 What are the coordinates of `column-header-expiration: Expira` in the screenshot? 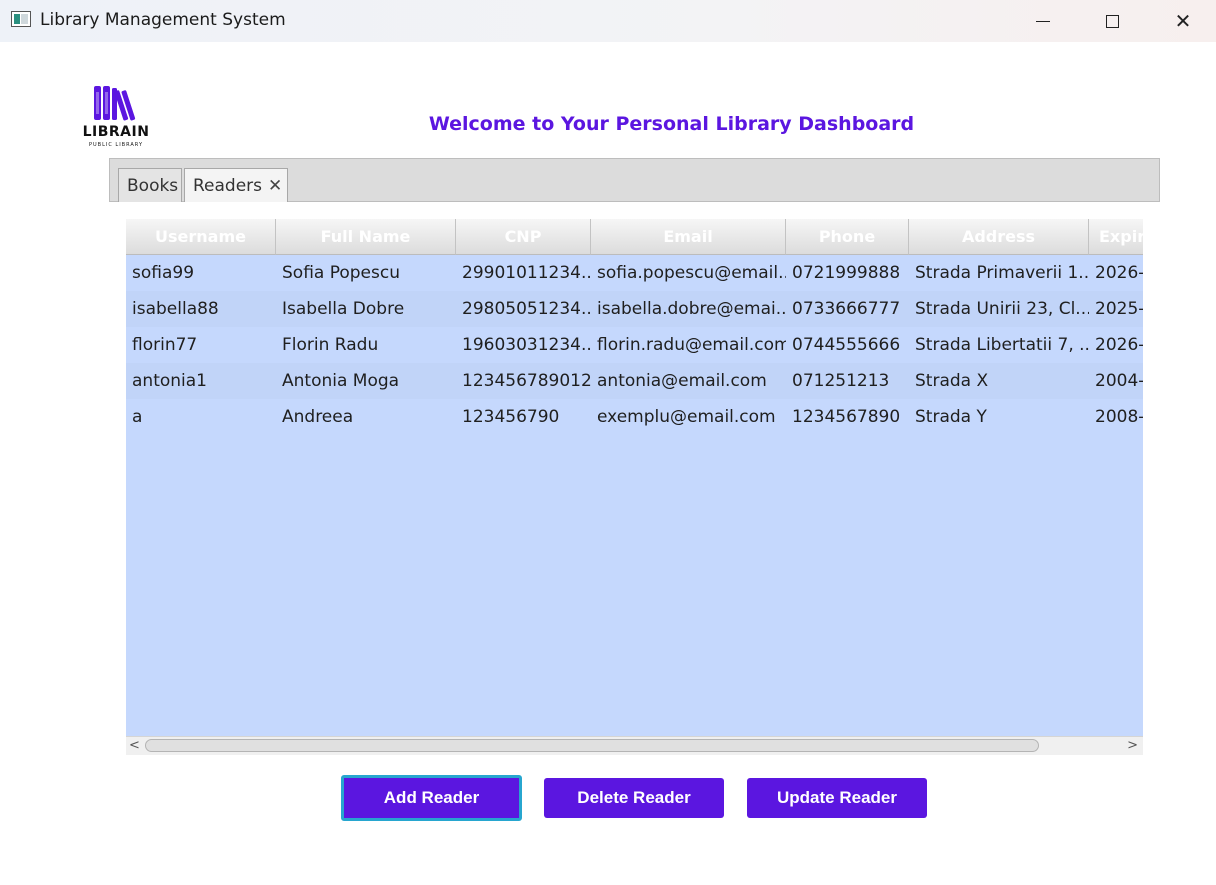 It's located at (1116, 237).